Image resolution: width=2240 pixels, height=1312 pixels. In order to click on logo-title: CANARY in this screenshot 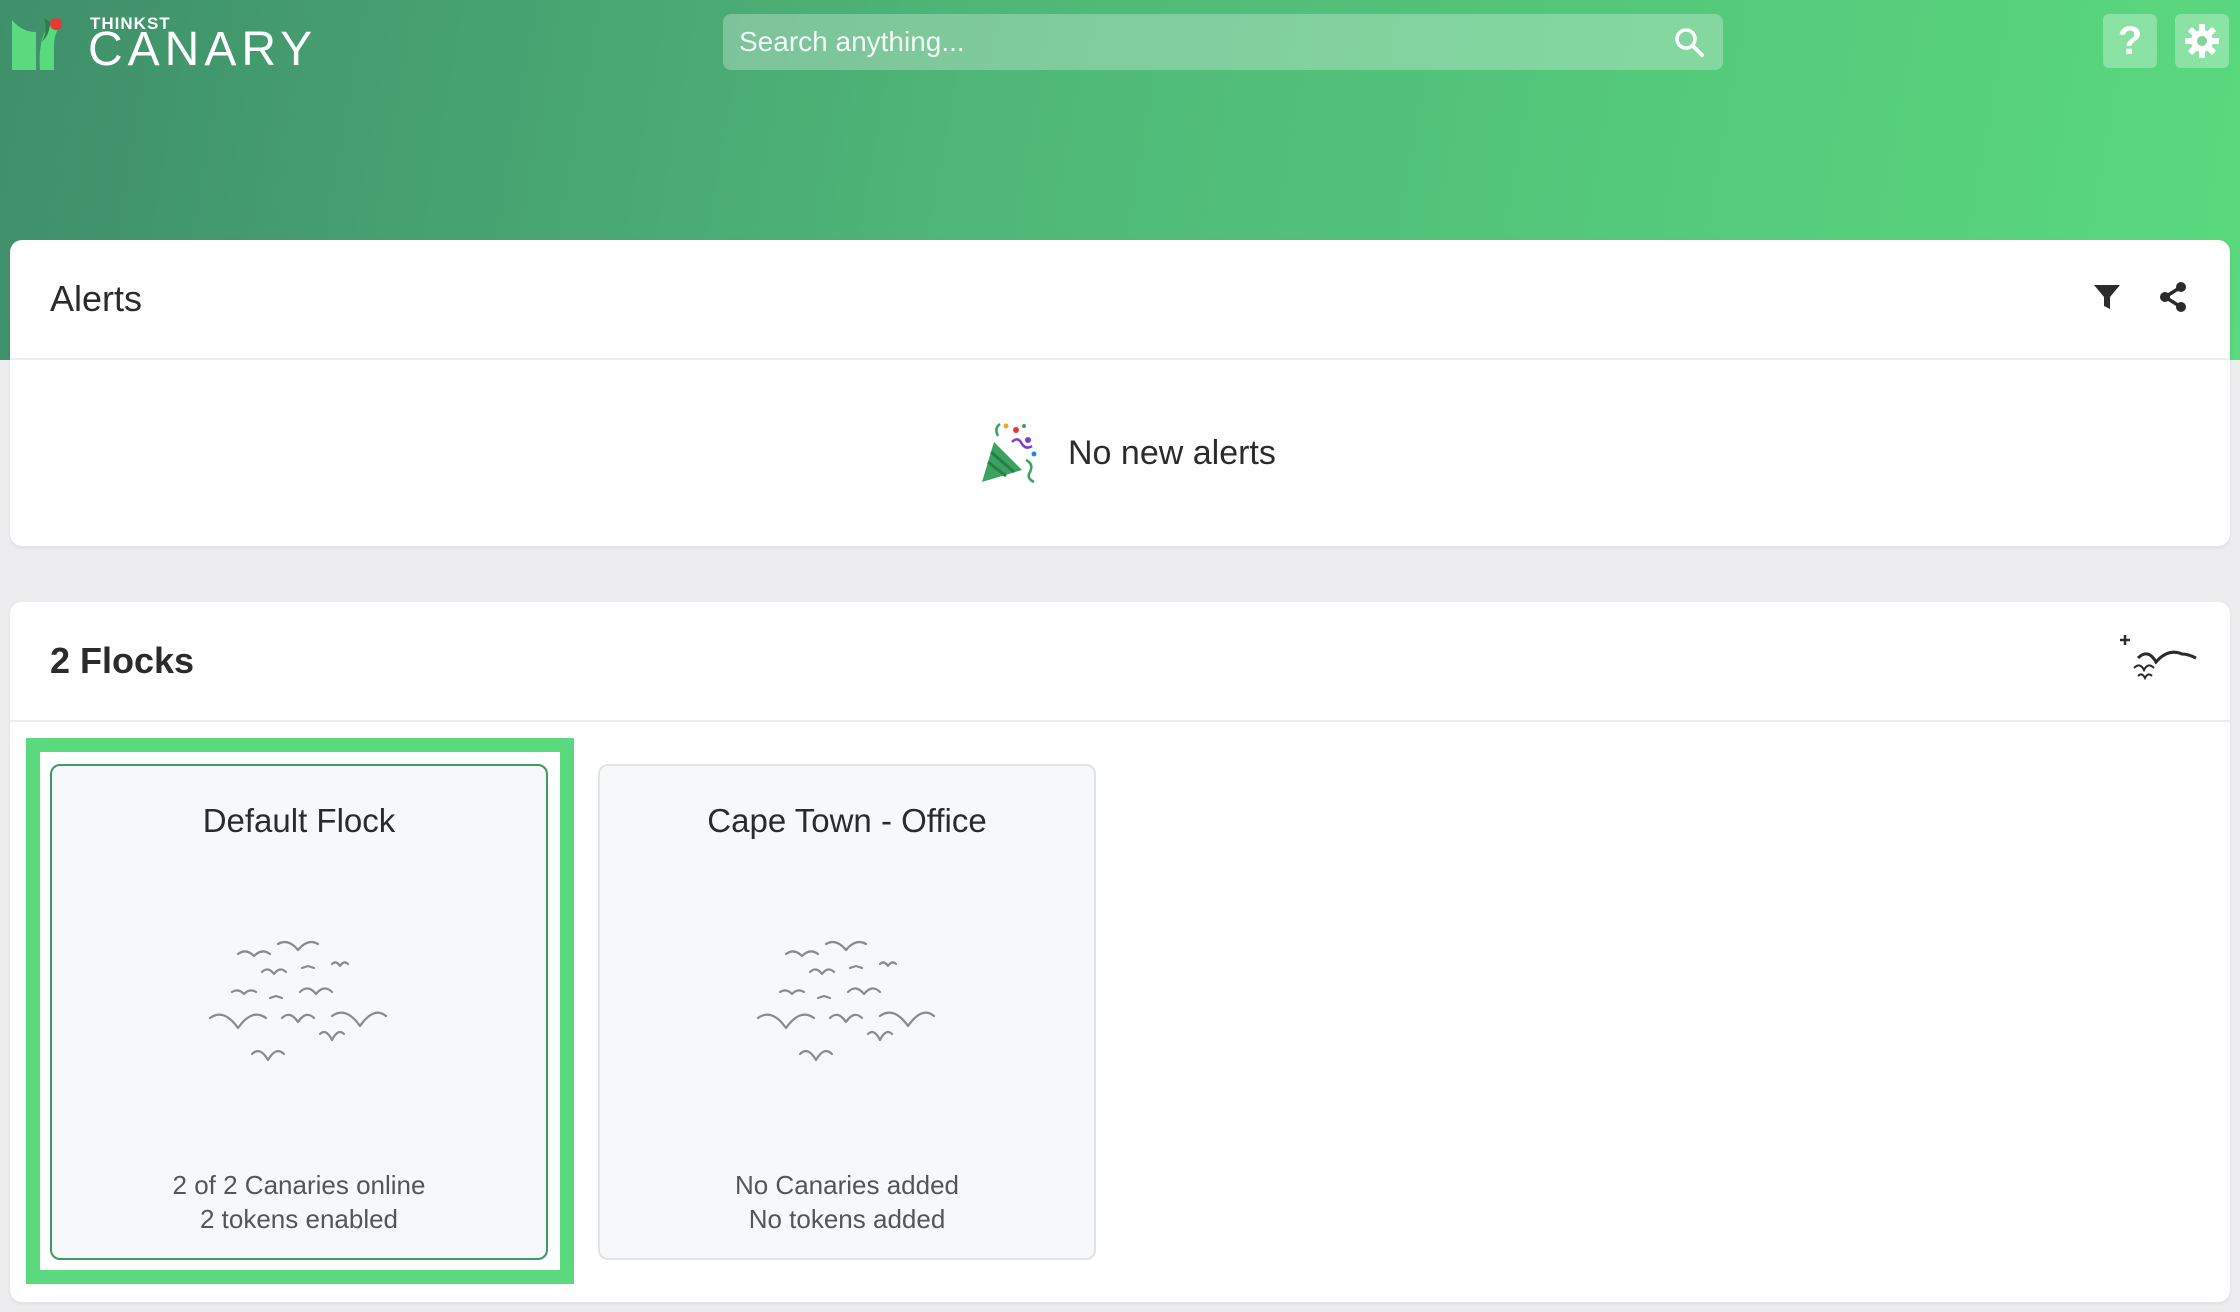, I will do `click(203, 49)`.